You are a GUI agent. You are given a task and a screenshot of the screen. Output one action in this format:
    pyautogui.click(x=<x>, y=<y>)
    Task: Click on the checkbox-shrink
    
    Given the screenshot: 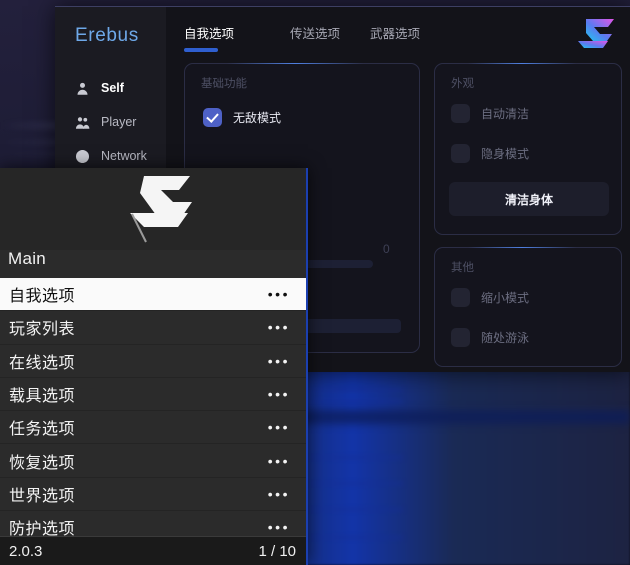 What is the action you would take?
    pyautogui.click(x=460, y=297)
    